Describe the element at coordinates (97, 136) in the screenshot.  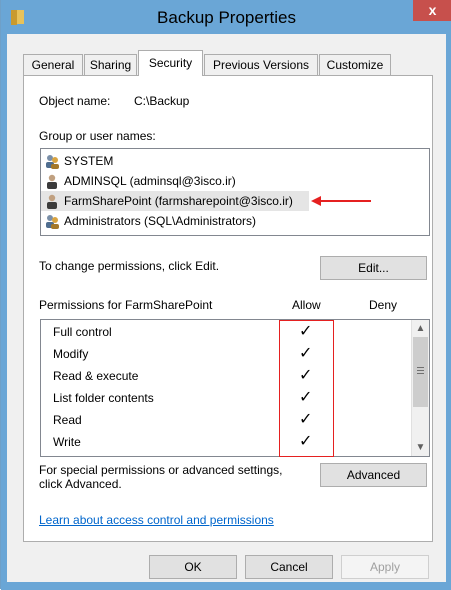
I see `group-names-label: Group or user names:` at that location.